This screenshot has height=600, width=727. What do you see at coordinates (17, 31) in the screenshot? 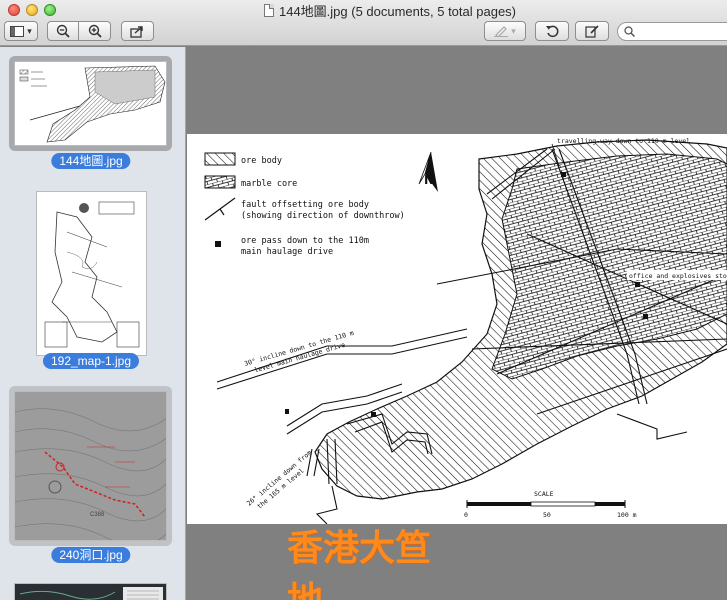
I see `sidebar-icon` at bounding box center [17, 31].